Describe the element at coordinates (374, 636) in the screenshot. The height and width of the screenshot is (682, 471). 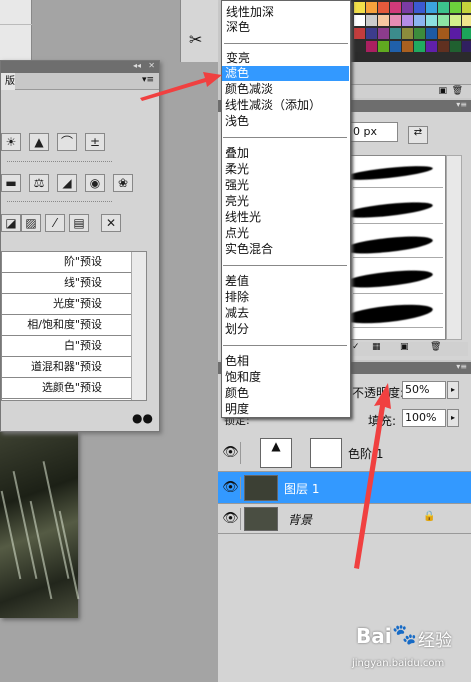
I see `watermark-brand: Bai` at that location.